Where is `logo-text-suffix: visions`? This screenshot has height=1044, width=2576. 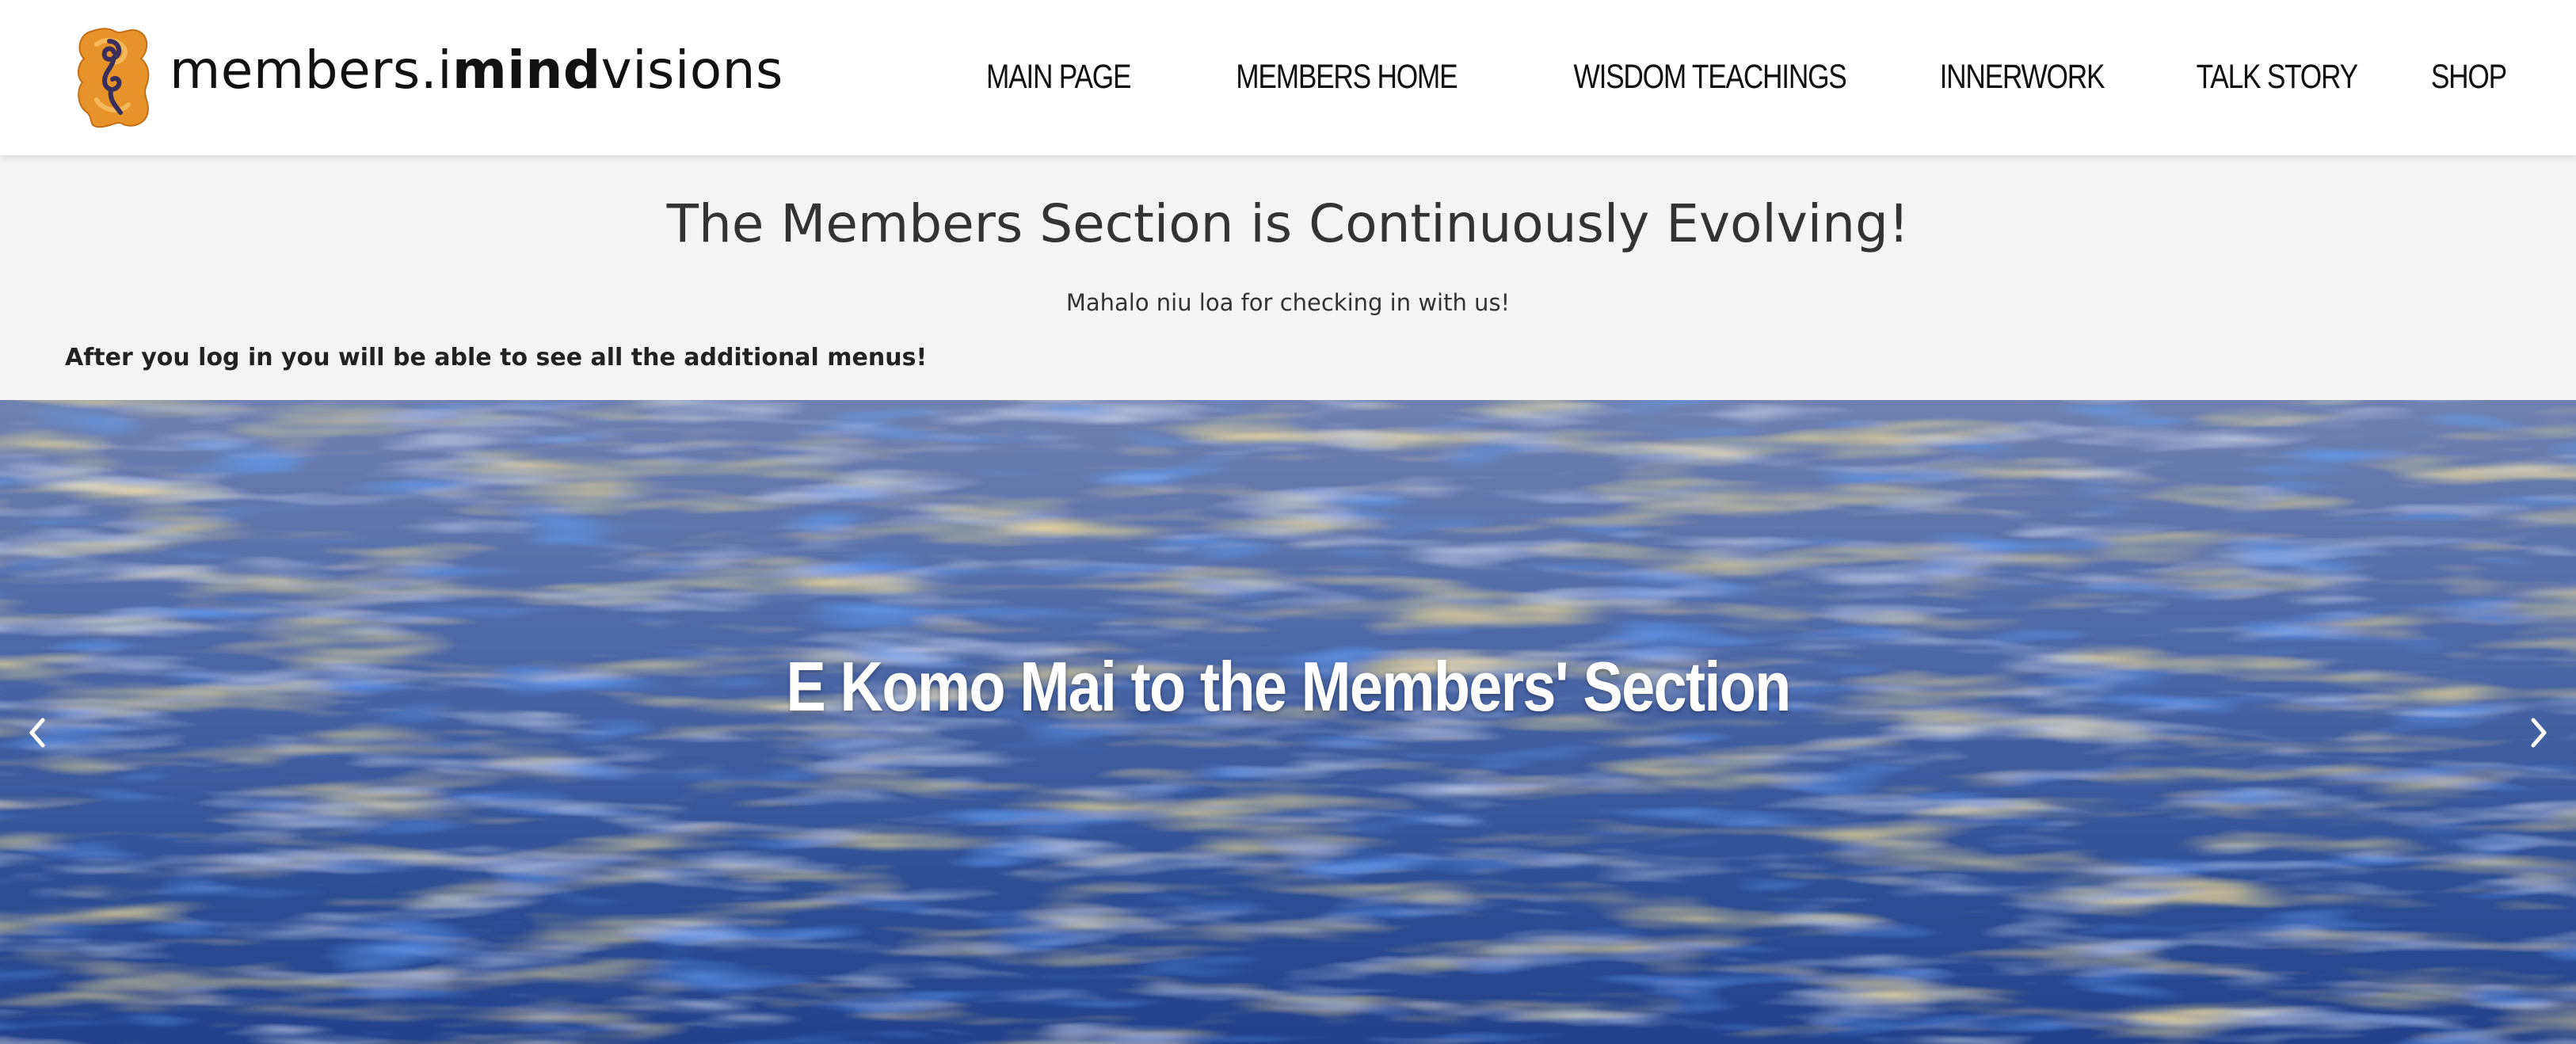
logo-text-suffix: visions is located at coordinates (691, 70).